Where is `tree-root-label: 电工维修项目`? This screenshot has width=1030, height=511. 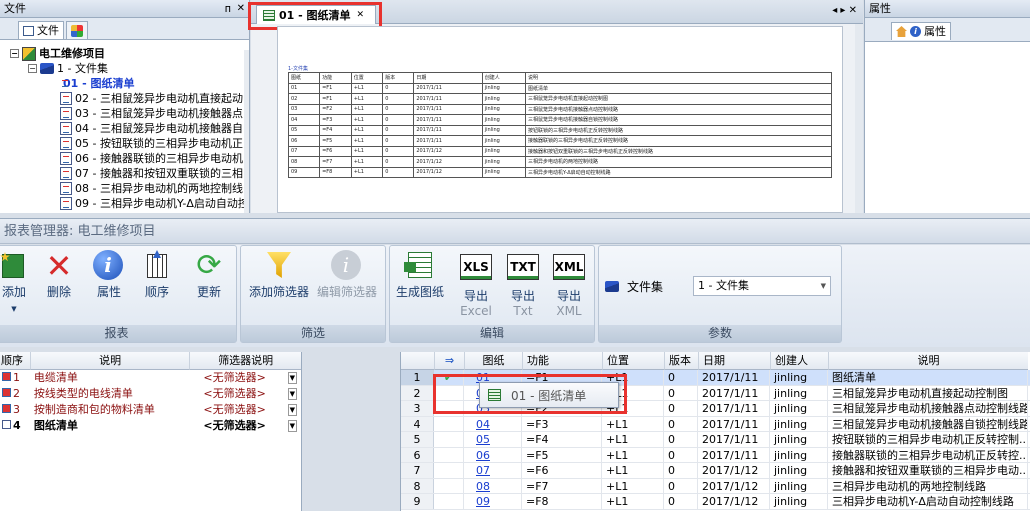 tree-root-label: 电工维修项目 is located at coordinates (72, 53).